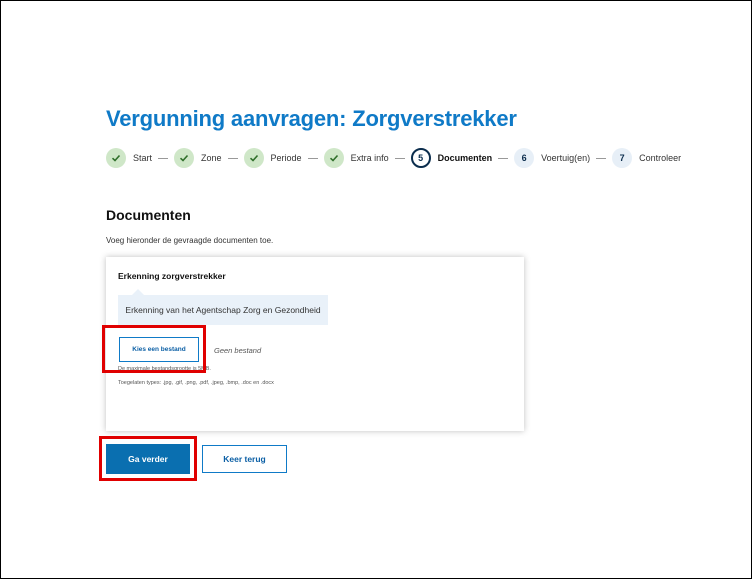  I want to click on step-label: Extra info, so click(369, 158).